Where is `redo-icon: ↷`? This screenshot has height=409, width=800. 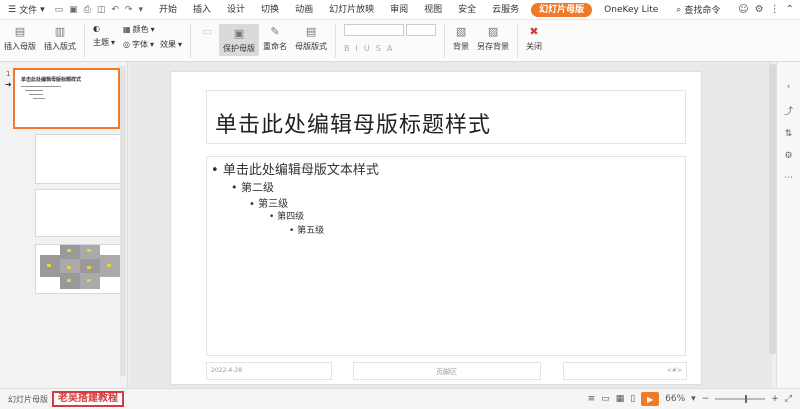 redo-icon: ↷ is located at coordinates (129, 10).